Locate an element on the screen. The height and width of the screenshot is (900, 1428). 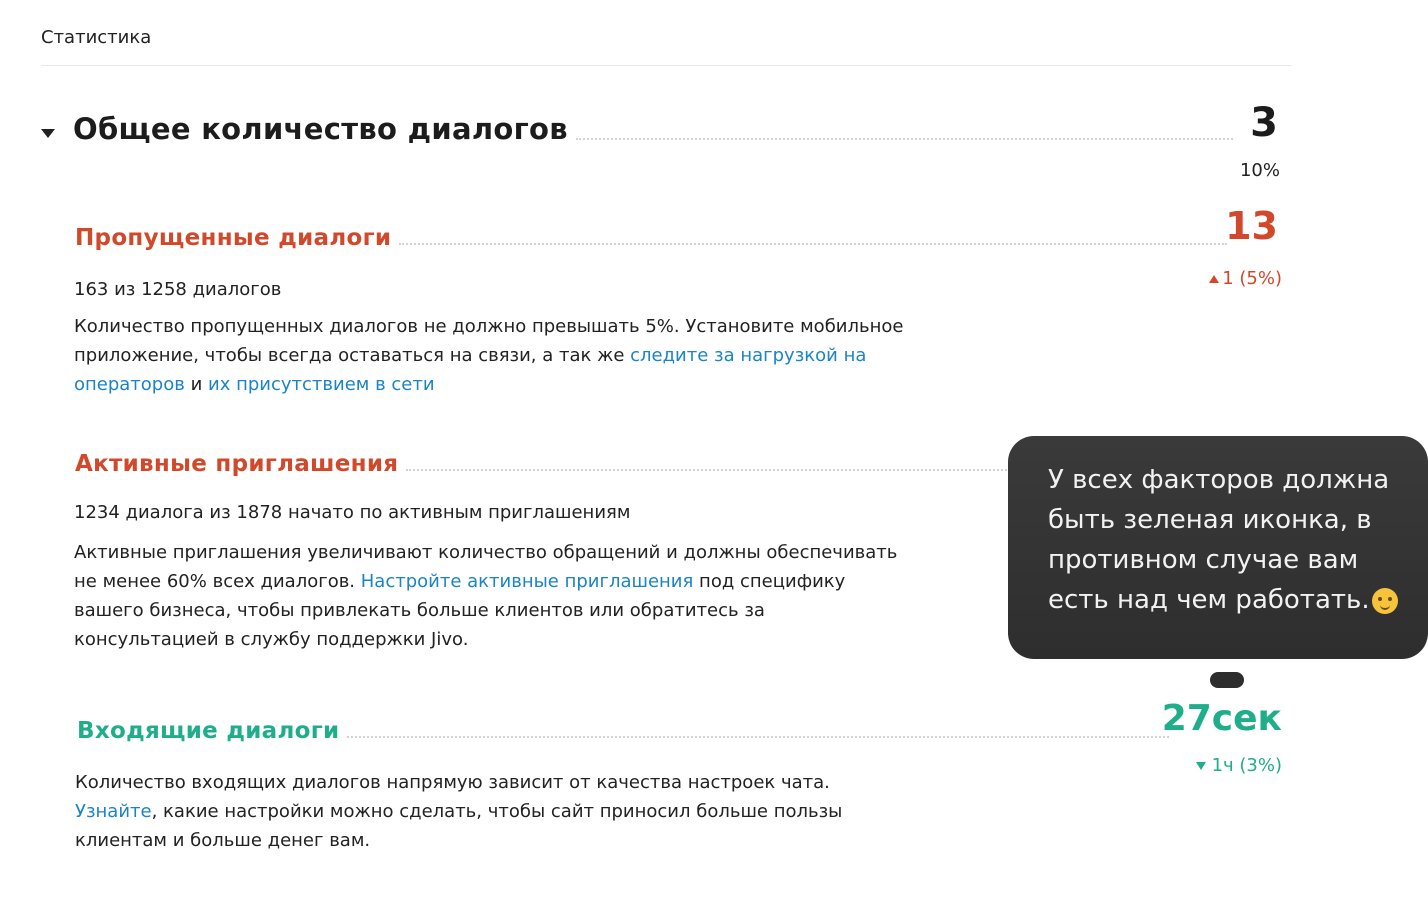
total-value: 3 is located at coordinates (1264, 123).